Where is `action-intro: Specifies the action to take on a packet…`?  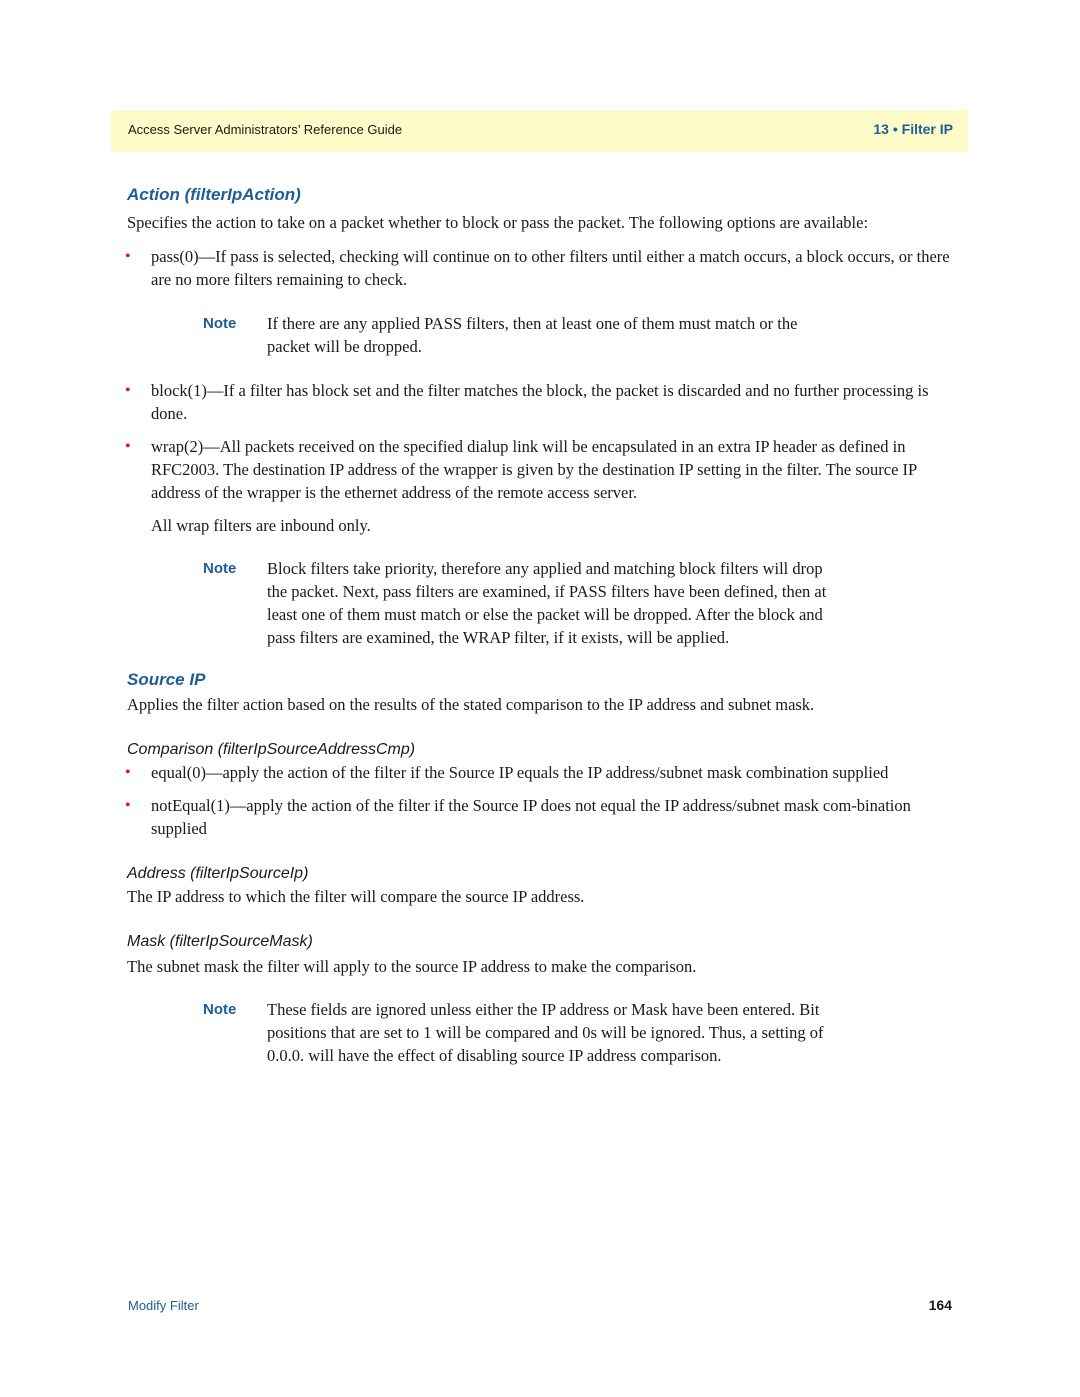 action-intro: Specifies the action to take on a packet… is located at coordinates (498, 222).